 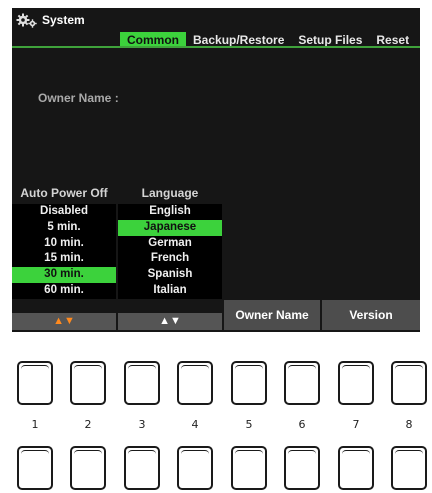 I want to click on hw-button-number: 3, so click(x=142, y=424).